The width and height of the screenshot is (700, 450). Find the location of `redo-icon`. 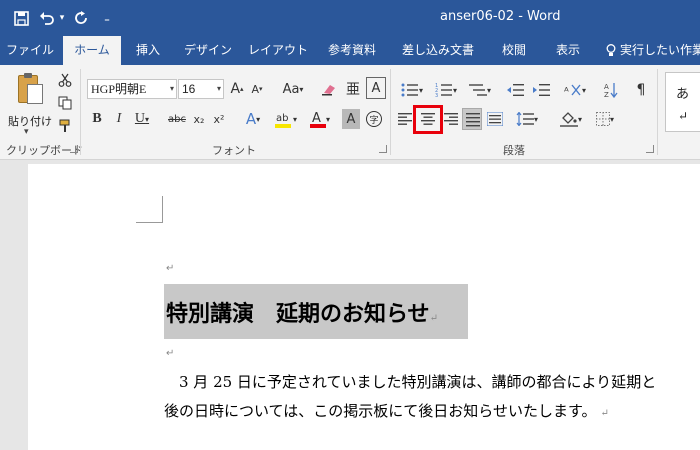

redo-icon is located at coordinates (81, 18).